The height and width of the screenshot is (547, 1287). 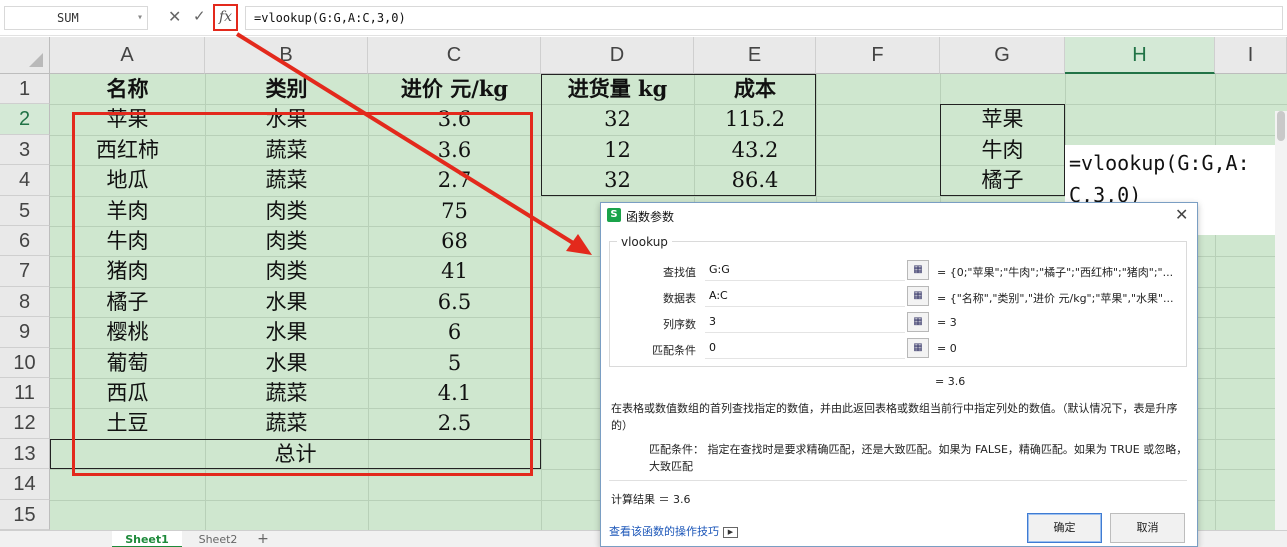 What do you see at coordinates (1140, 55) in the screenshot?
I see `column-header-h: H` at bounding box center [1140, 55].